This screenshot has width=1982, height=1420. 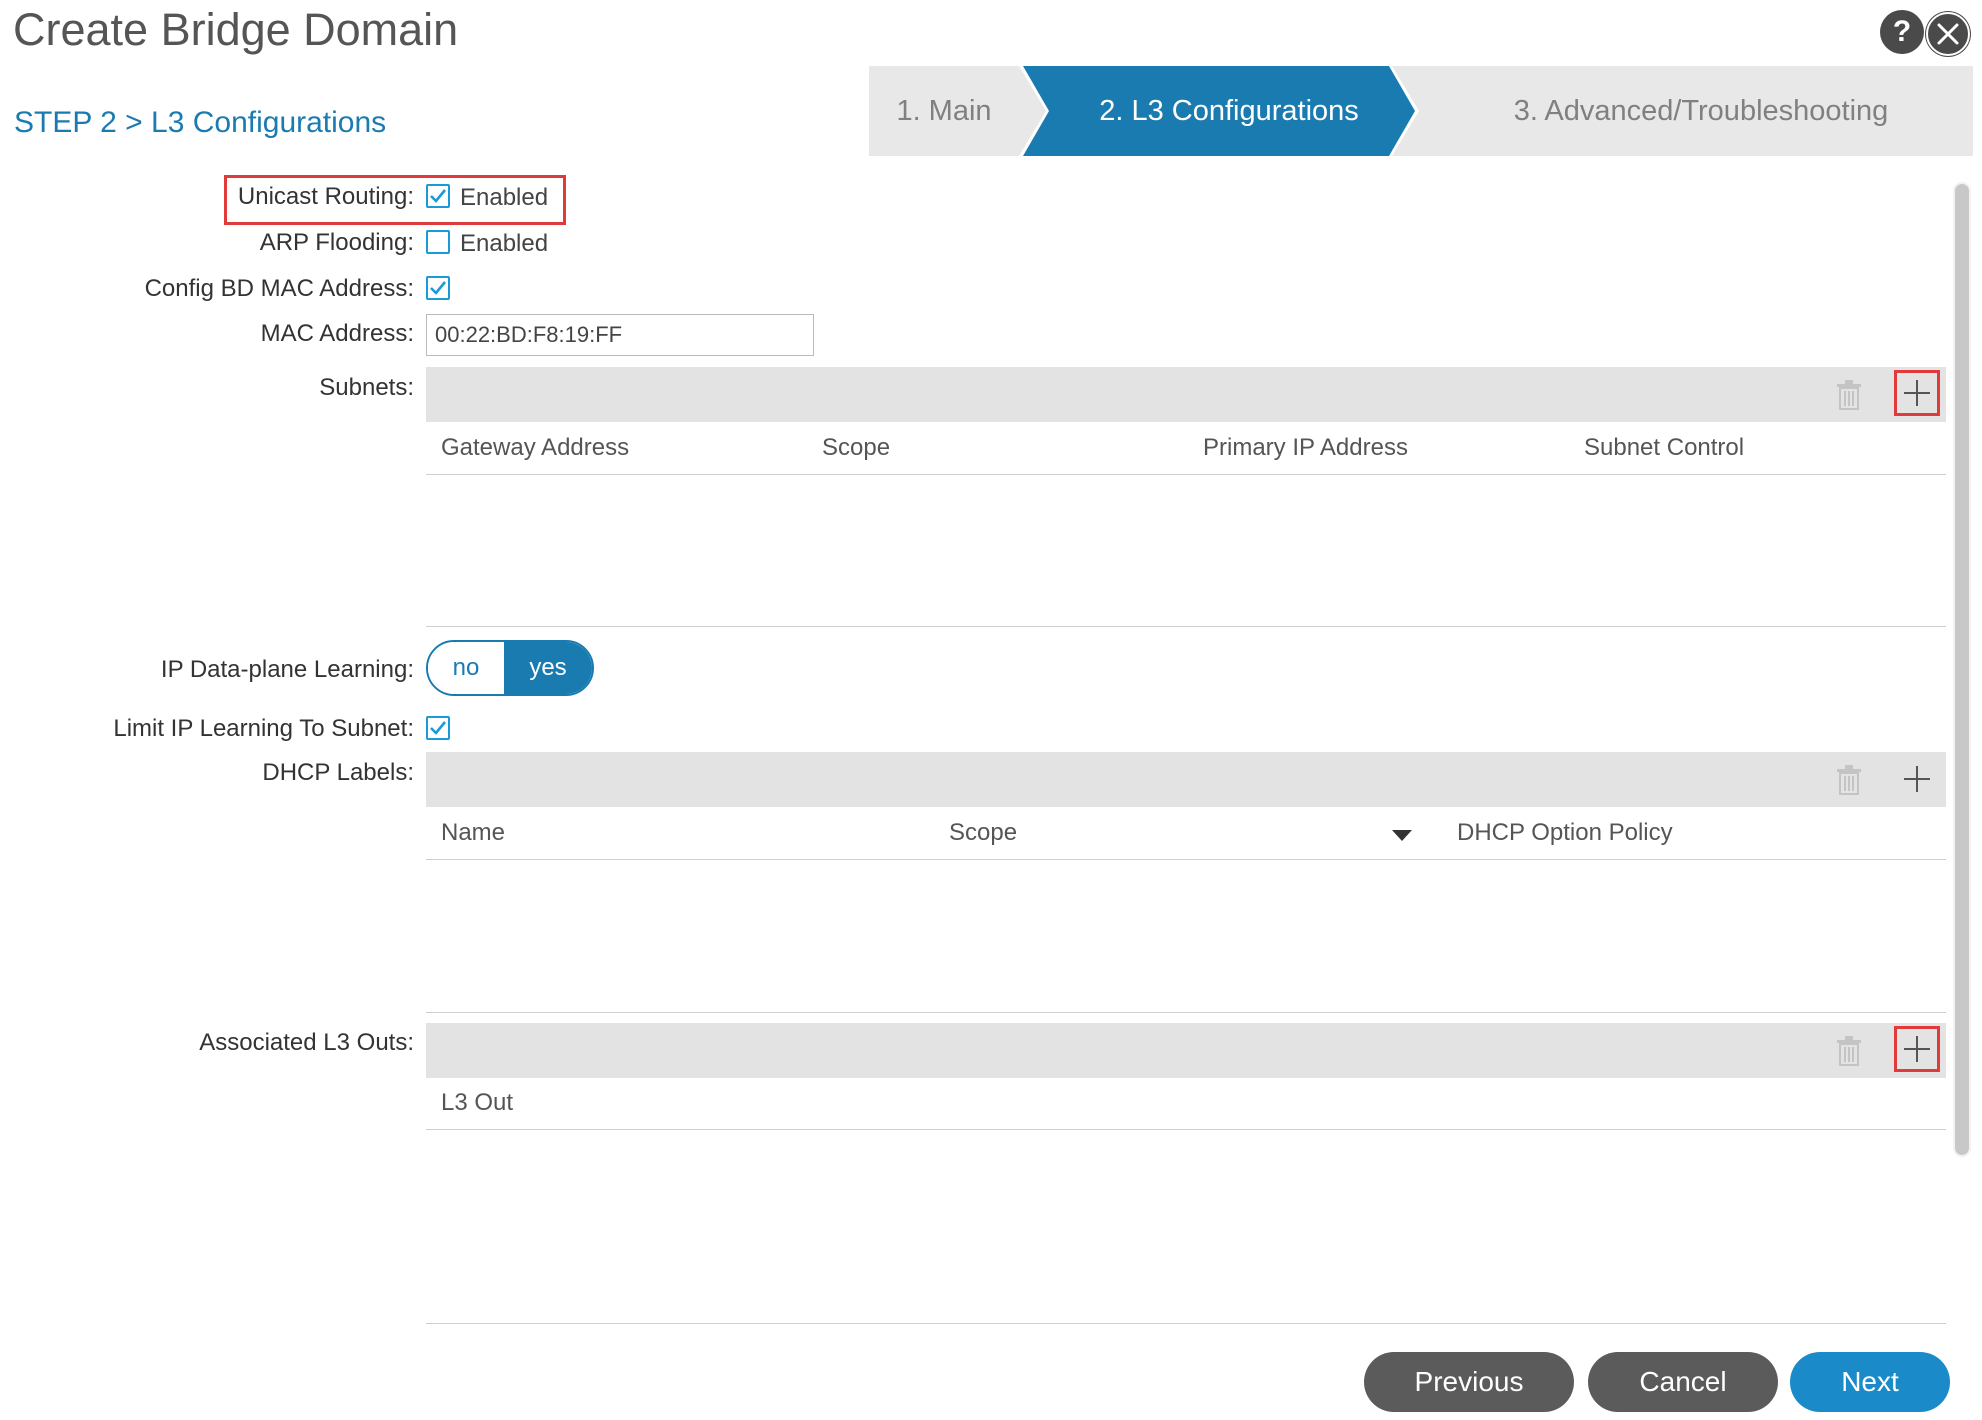 What do you see at coordinates (1917, 779) in the screenshot?
I see `dhcp-add-icon` at bounding box center [1917, 779].